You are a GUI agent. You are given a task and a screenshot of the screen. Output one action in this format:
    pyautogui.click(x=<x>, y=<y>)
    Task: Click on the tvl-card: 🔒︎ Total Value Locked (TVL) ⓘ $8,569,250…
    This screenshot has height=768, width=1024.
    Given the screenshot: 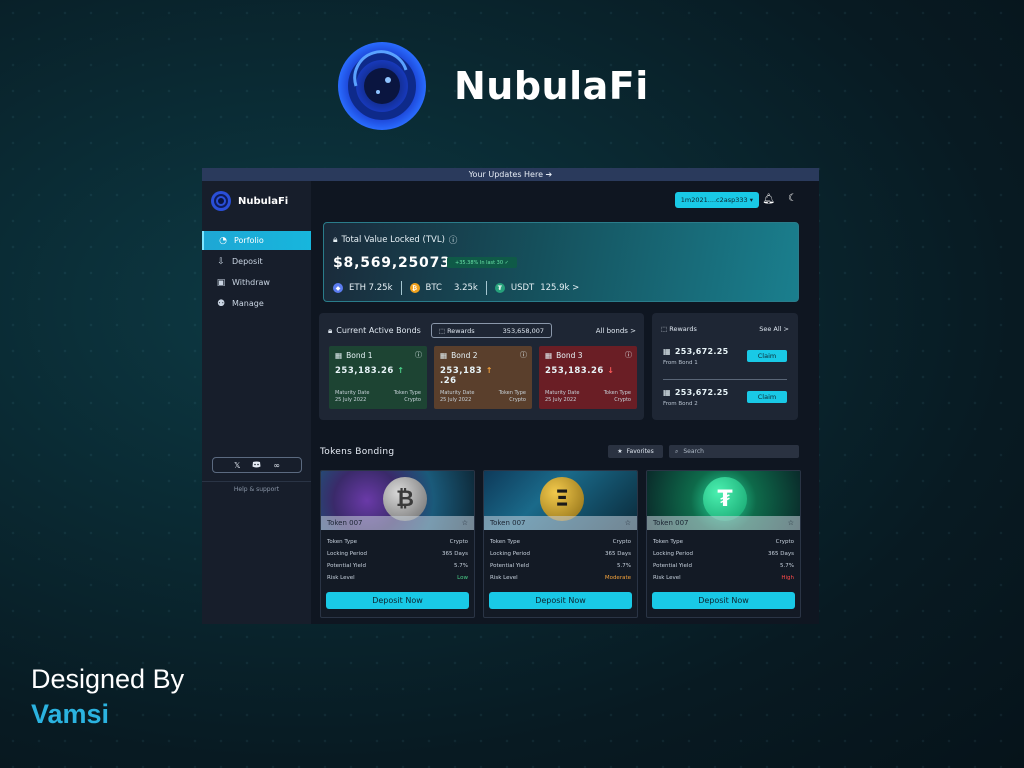 What is the action you would take?
    pyautogui.click(x=561, y=262)
    